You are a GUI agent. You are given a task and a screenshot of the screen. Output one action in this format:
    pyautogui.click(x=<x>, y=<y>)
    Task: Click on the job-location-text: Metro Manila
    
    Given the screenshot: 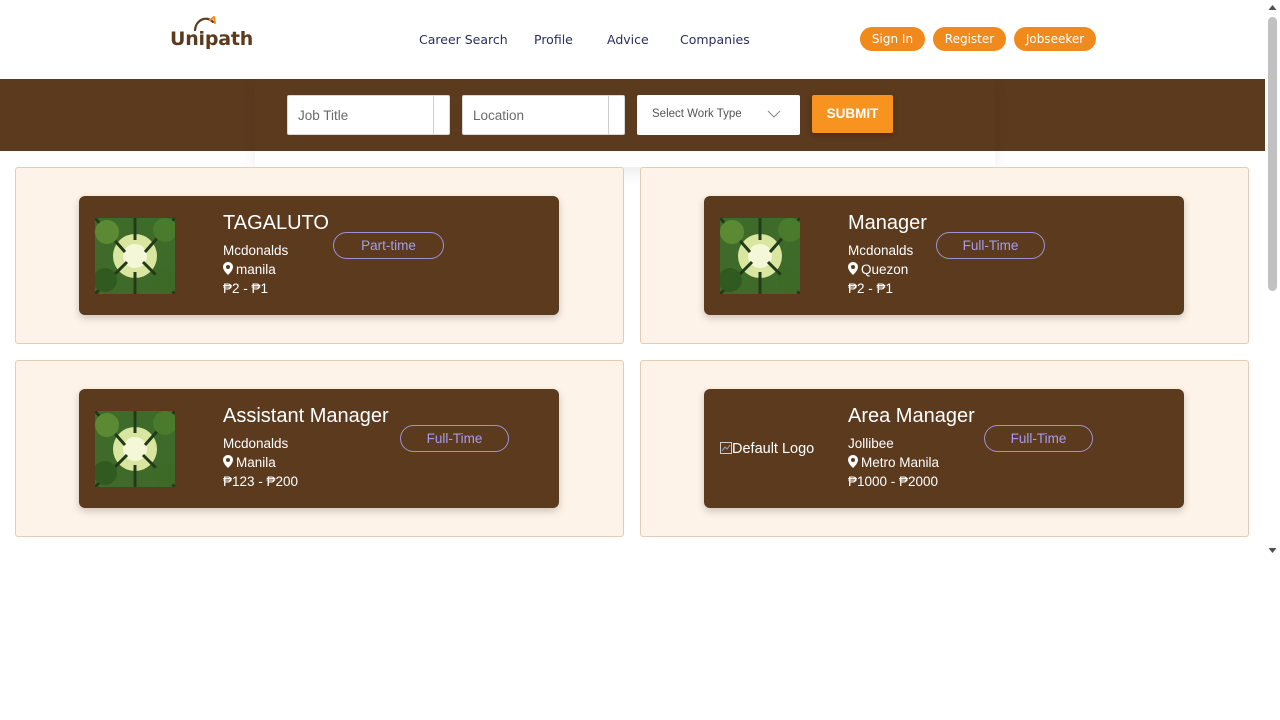 What is the action you would take?
    pyautogui.click(x=900, y=462)
    